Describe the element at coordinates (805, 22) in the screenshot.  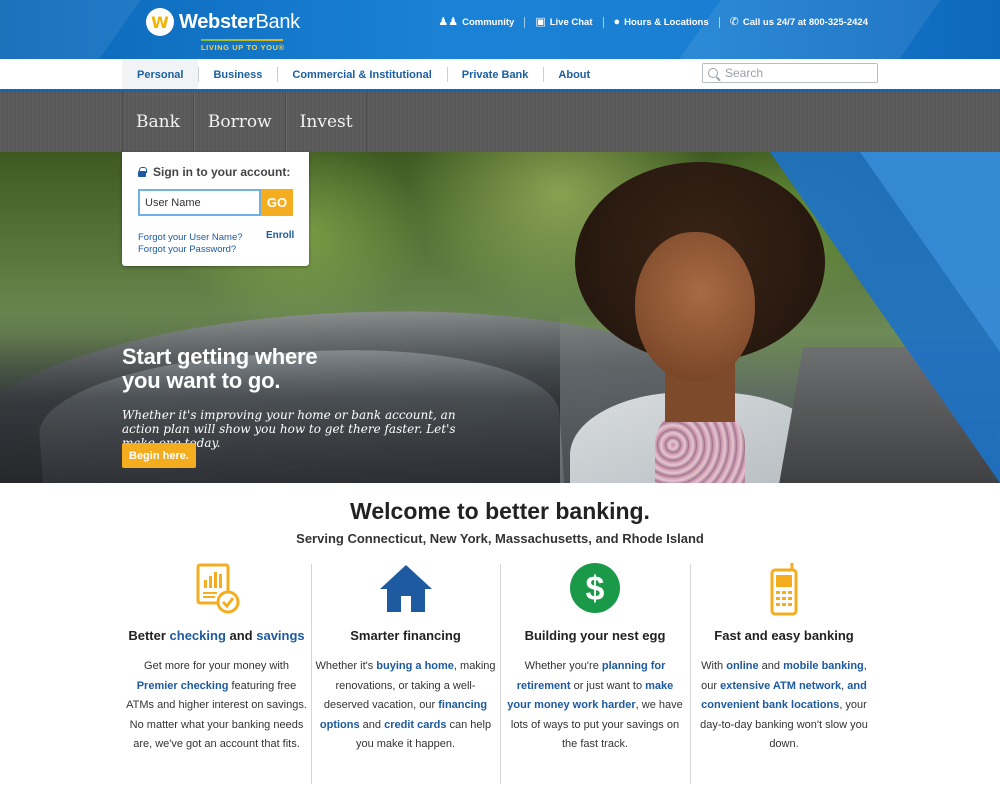
I see `utility-link-label: Call us 24/7 at 800-325-2424` at that location.